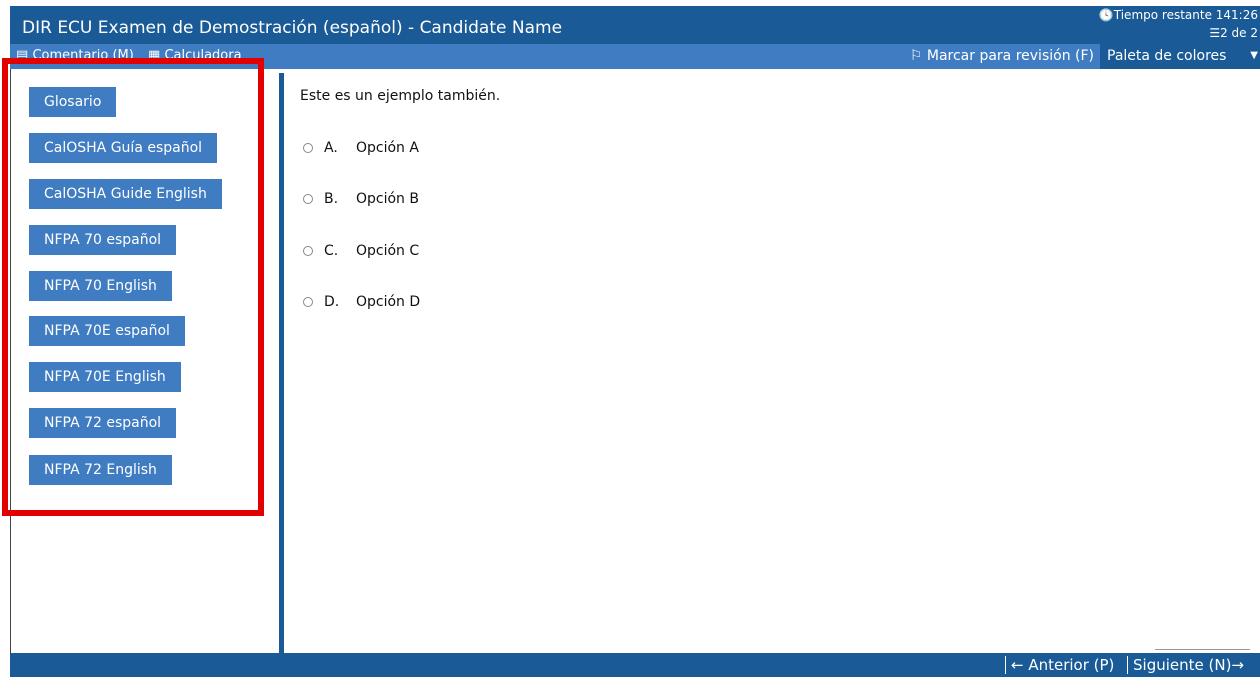 The height and width of the screenshot is (677, 1260). What do you see at coordinates (1254, 55) in the screenshot?
I see `dropdown-arrow-icon: ▼` at bounding box center [1254, 55].